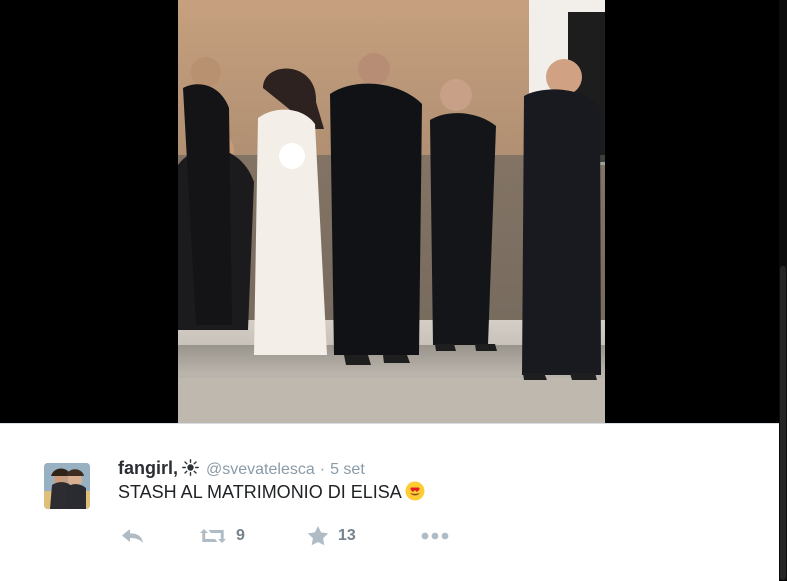  I want to click on avatar, so click(67, 486).